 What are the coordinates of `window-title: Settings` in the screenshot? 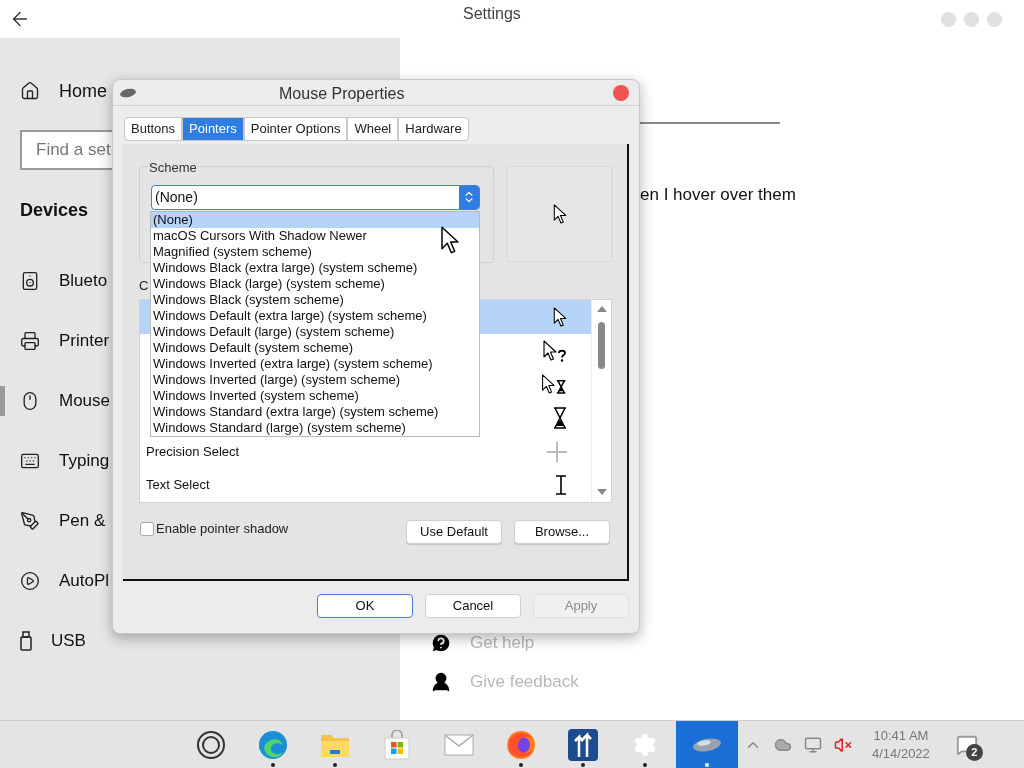 It's located at (492, 14).